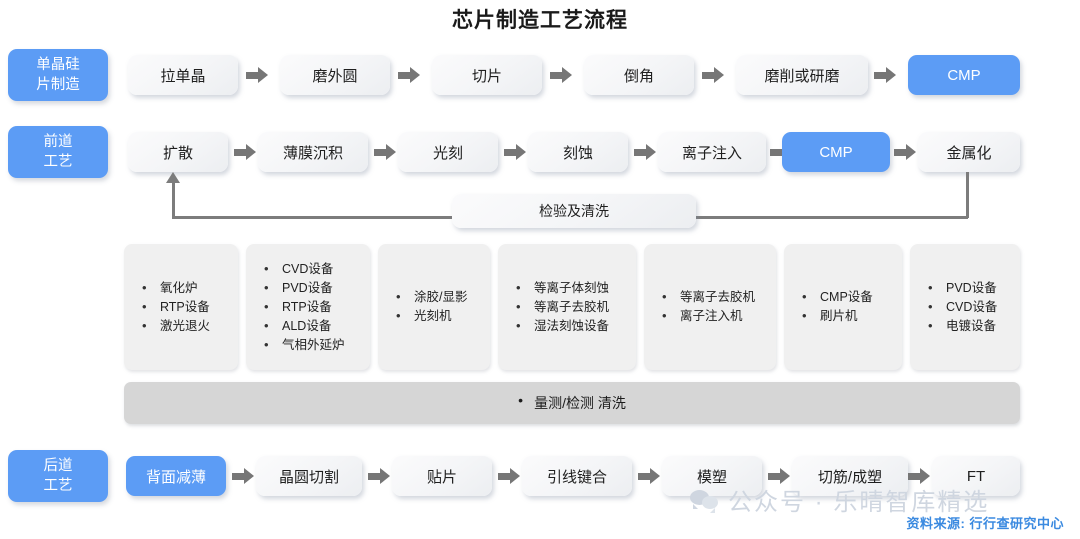 This screenshot has width=1080, height=539. I want to click on equipment-card-diffusion: 氧化炉 RTP设备 激光退火, so click(181, 307).